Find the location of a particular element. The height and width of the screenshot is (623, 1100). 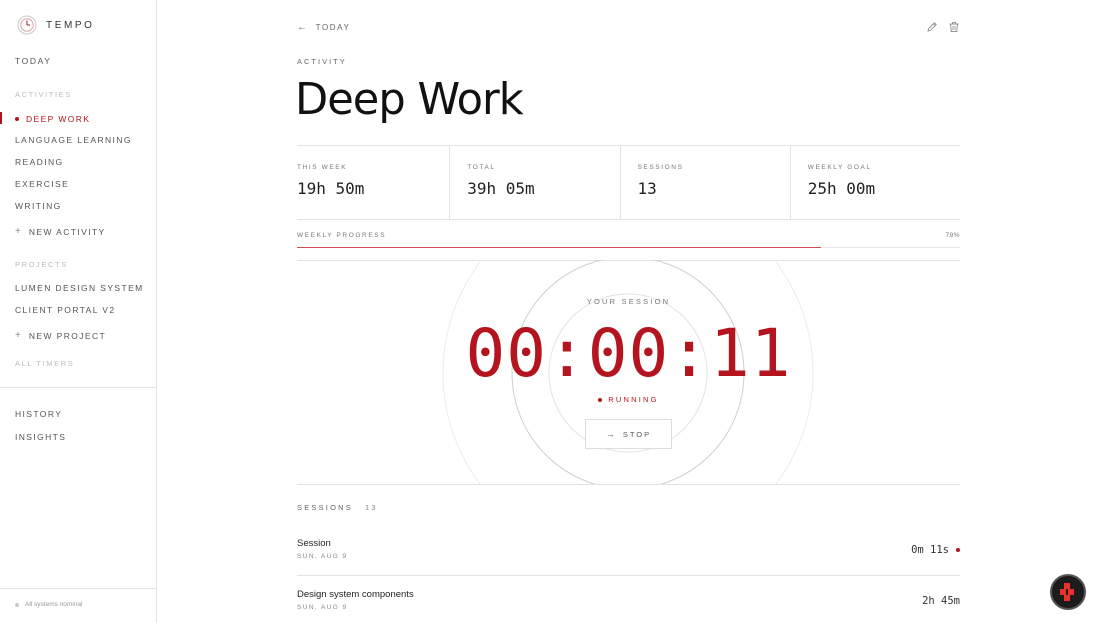

back-link: ← TODAY is located at coordinates (323, 27).